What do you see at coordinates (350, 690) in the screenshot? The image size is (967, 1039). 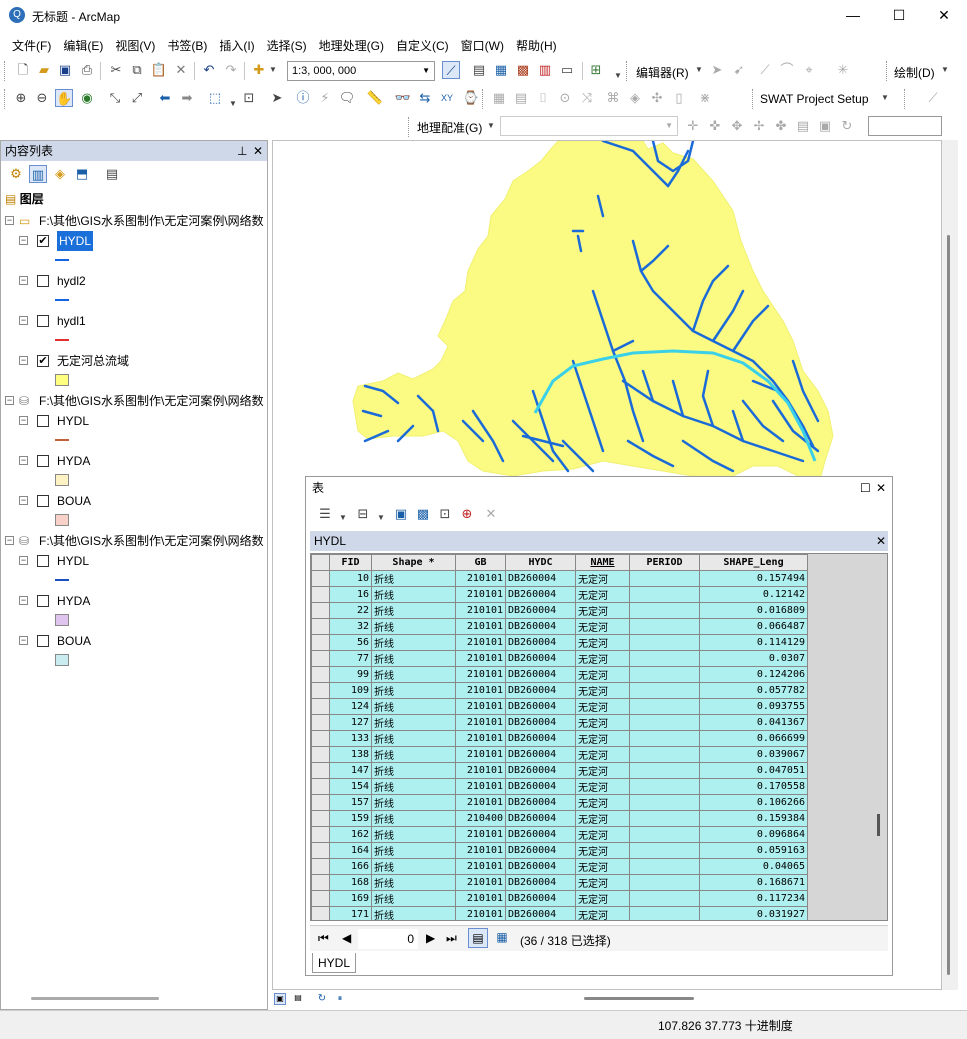 I see `table-cell: 109` at bounding box center [350, 690].